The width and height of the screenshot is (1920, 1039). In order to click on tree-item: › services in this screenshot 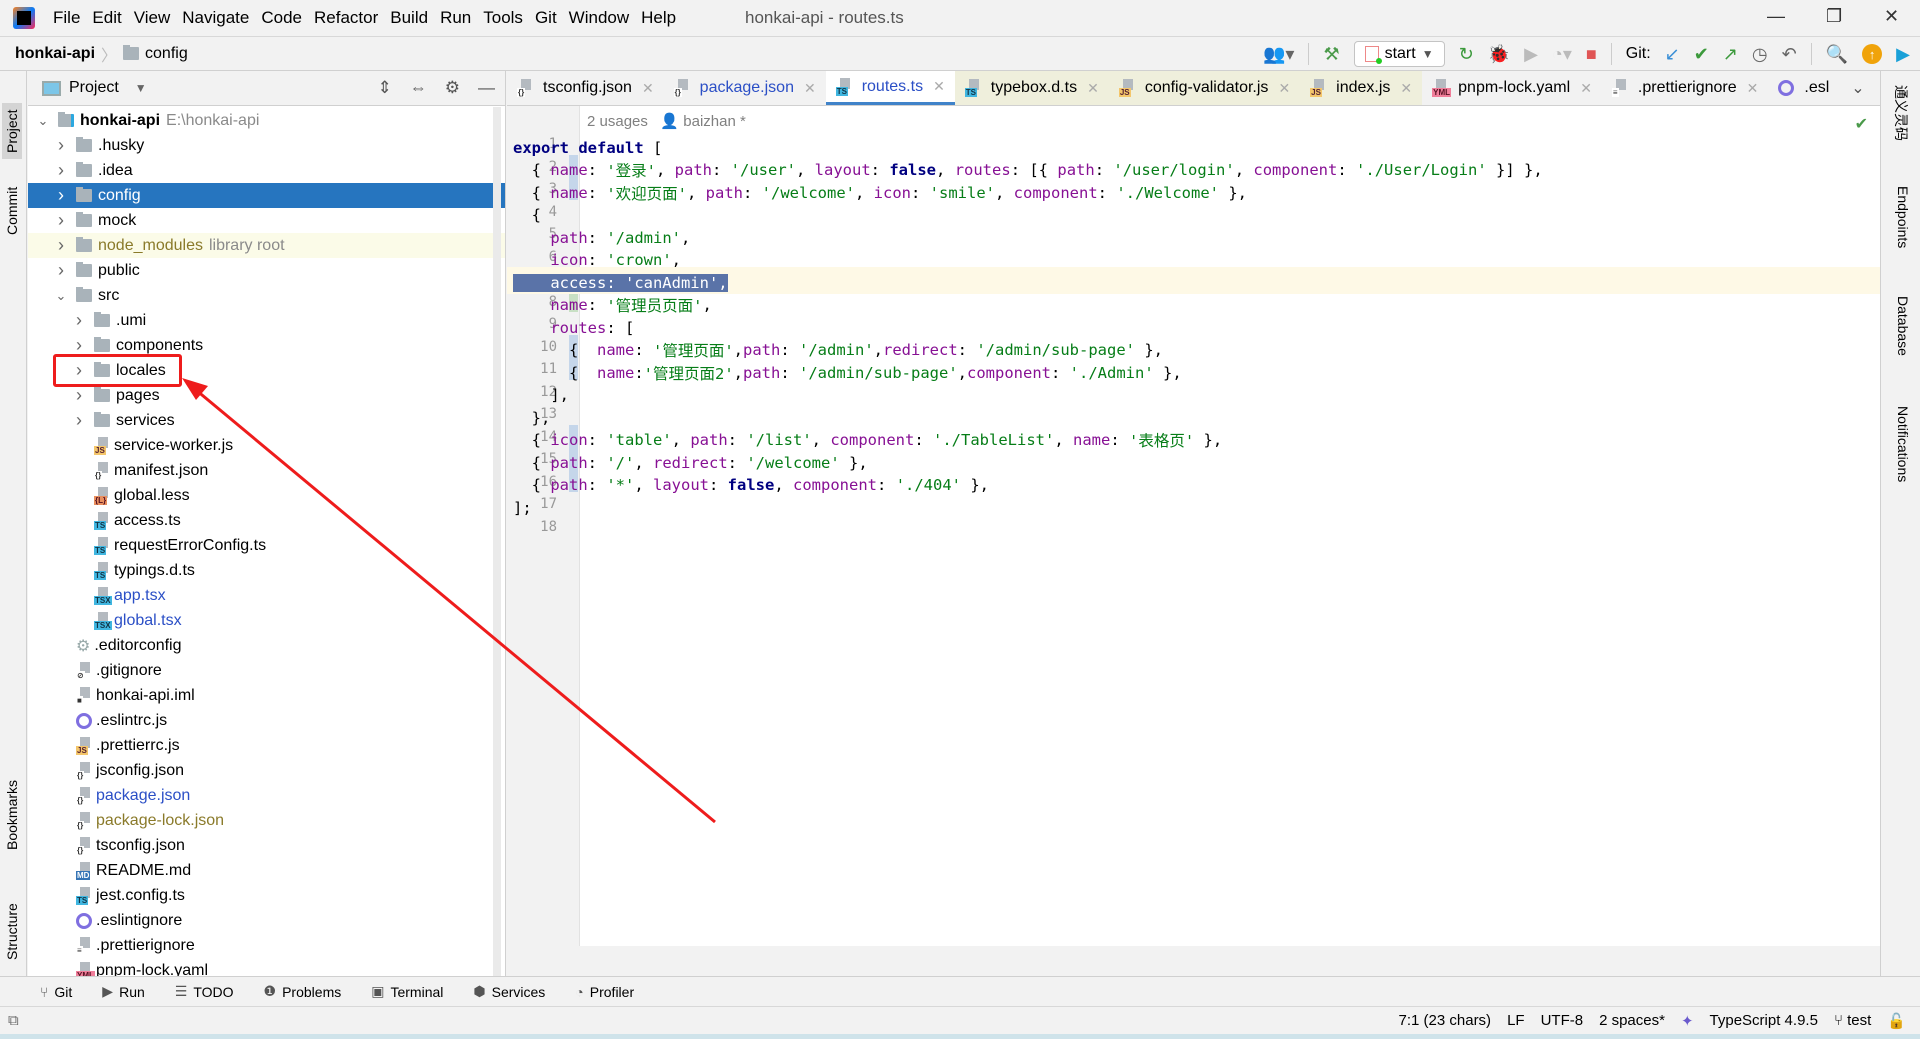, I will do `click(266, 420)`.